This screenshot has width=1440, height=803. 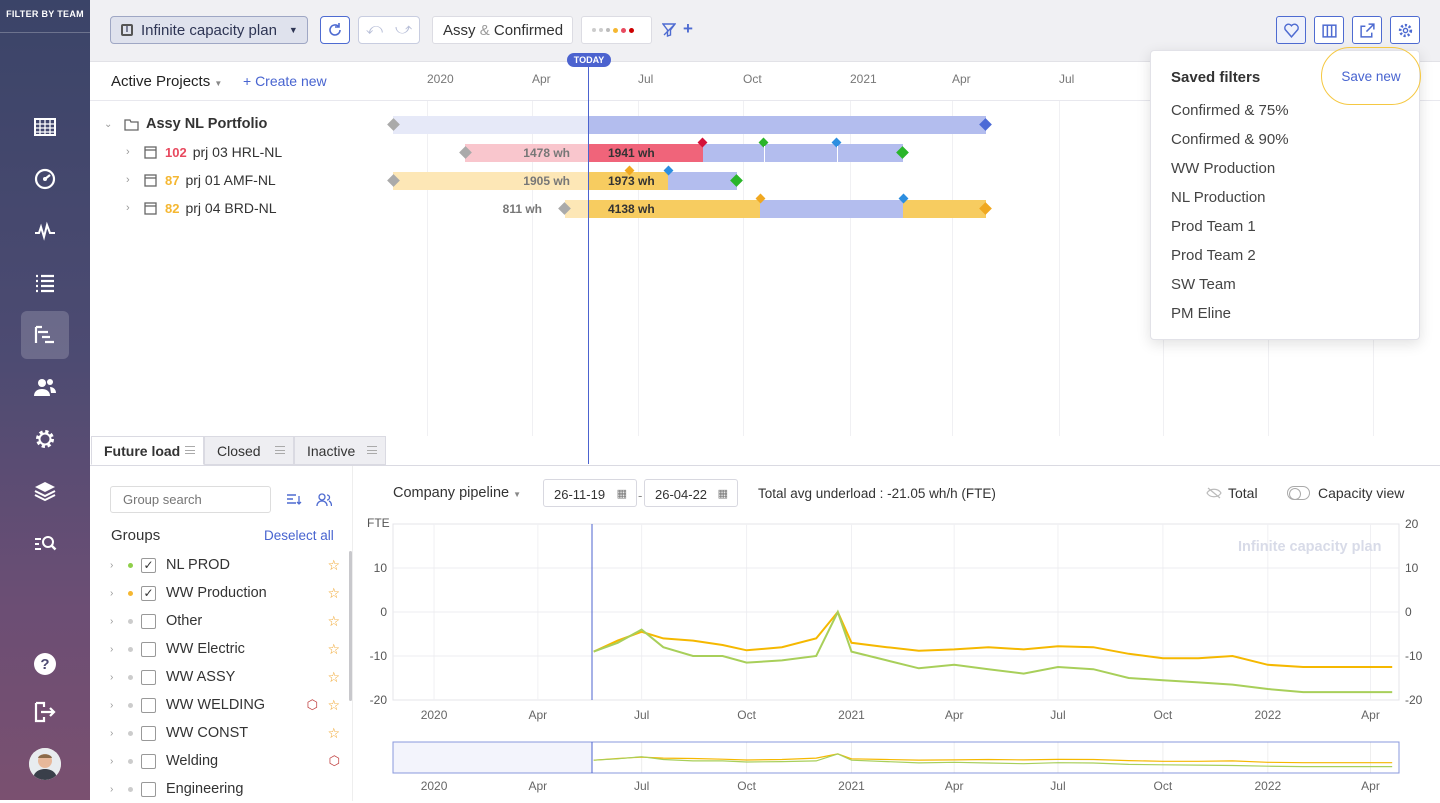 I want to click on calendar-grid-icon, so click(x=45, y=127).